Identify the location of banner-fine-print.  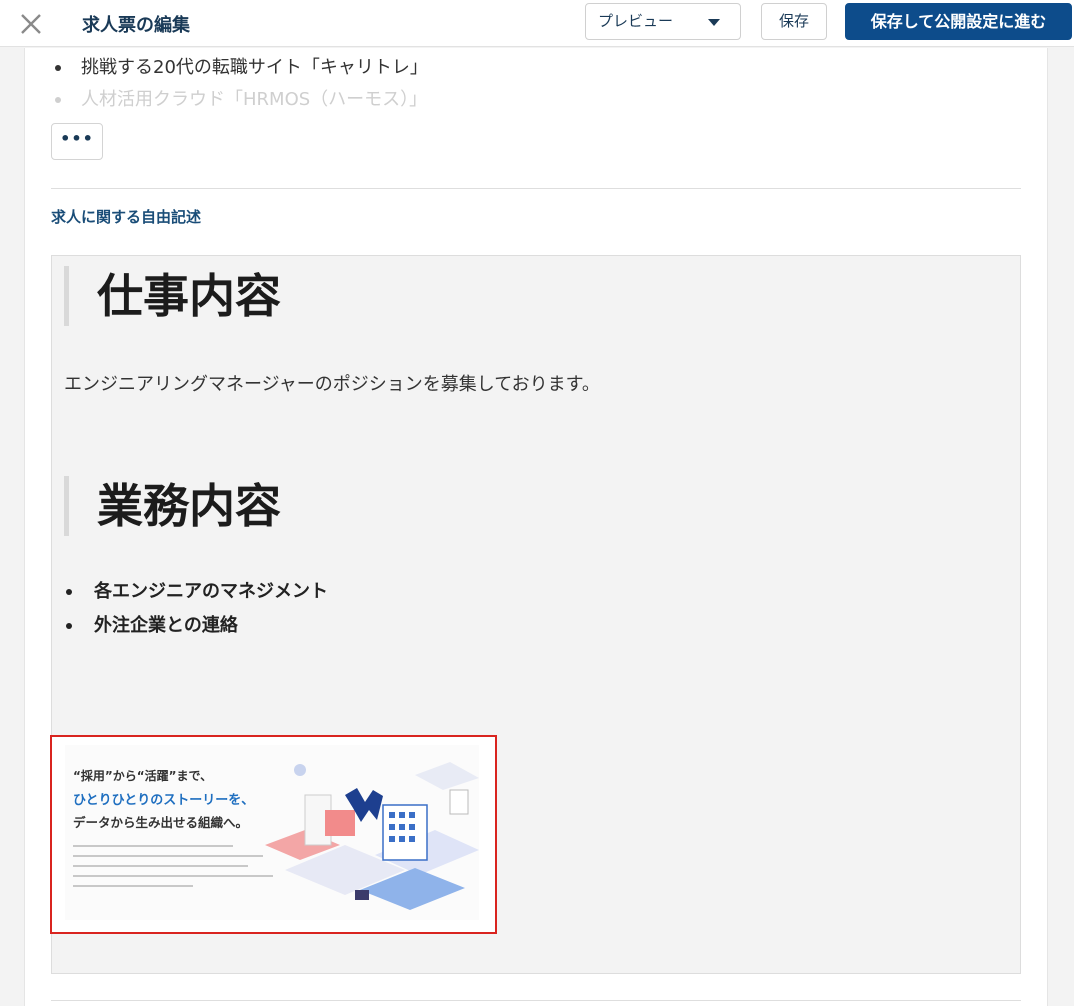
(173, 870).